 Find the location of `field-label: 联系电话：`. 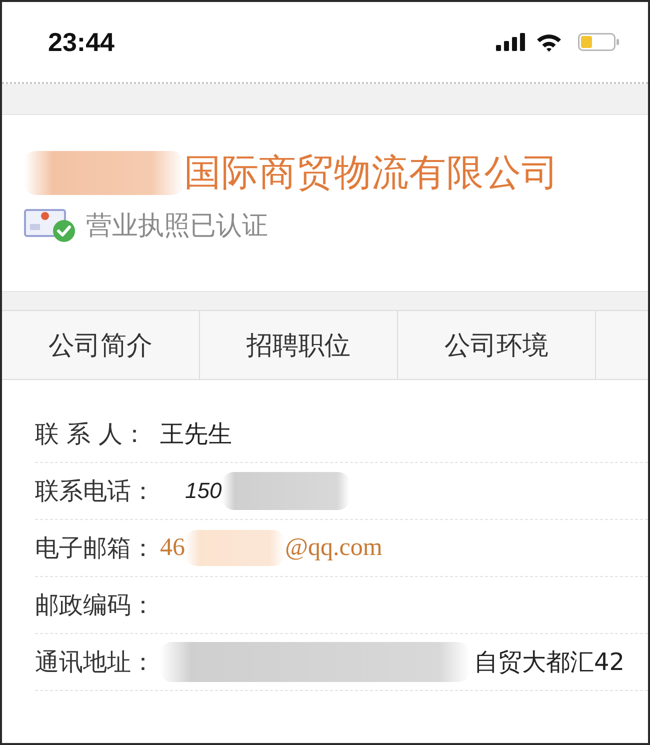

field-label: 联系电话： is located at coordinates (95, 491).